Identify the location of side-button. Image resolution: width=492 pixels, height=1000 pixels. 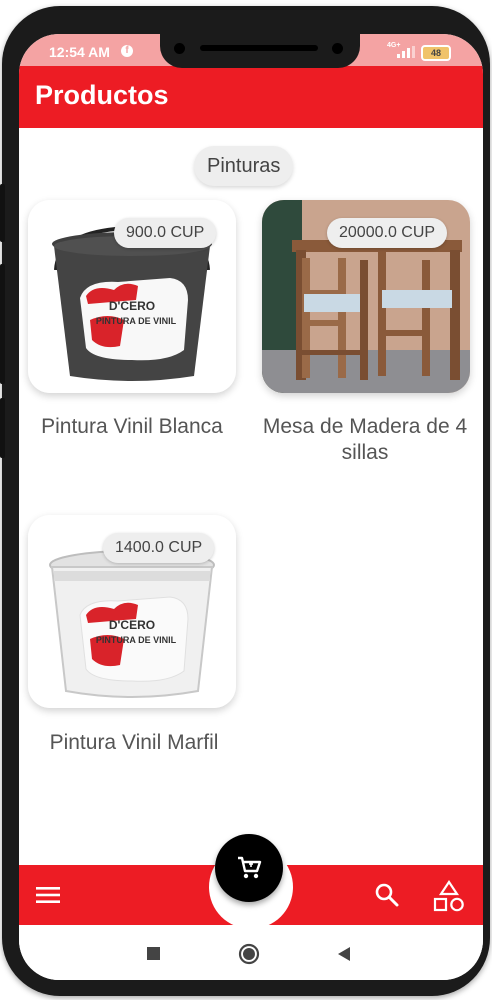
(2, 324).